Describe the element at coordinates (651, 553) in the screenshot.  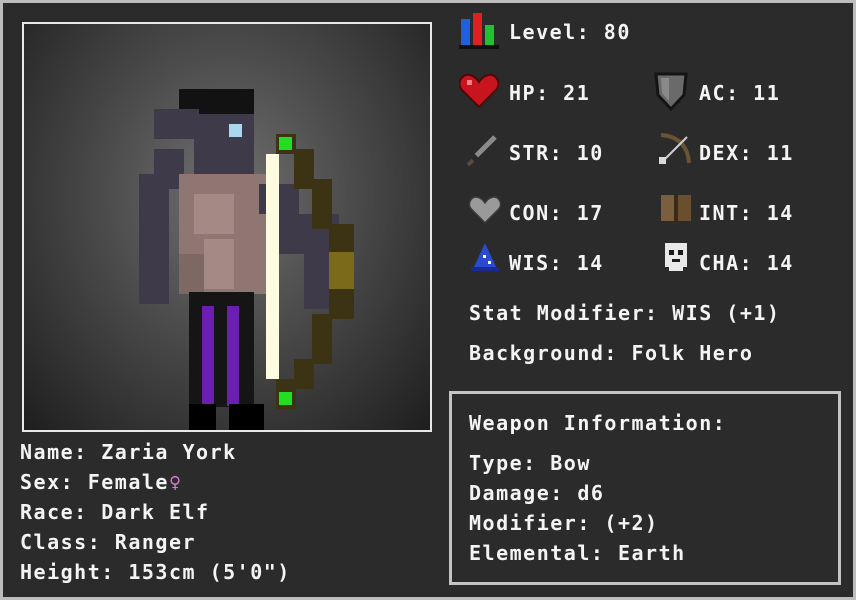
I see `weapon-elemental-value: Earth` at that location.